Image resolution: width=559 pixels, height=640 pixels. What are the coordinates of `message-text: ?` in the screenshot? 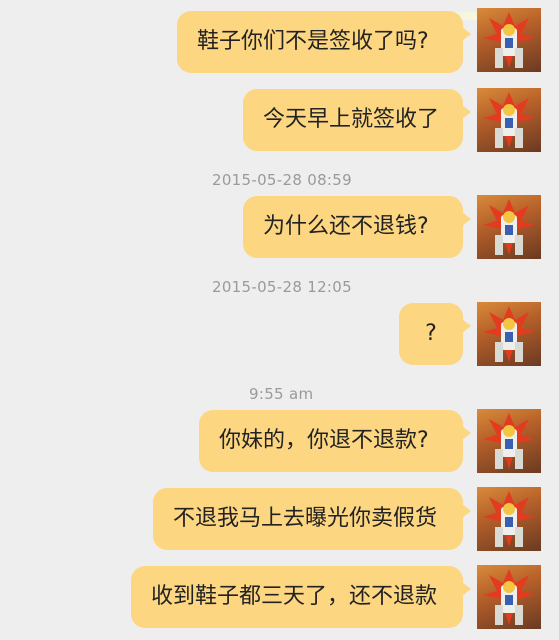 It's located at (431, 333).